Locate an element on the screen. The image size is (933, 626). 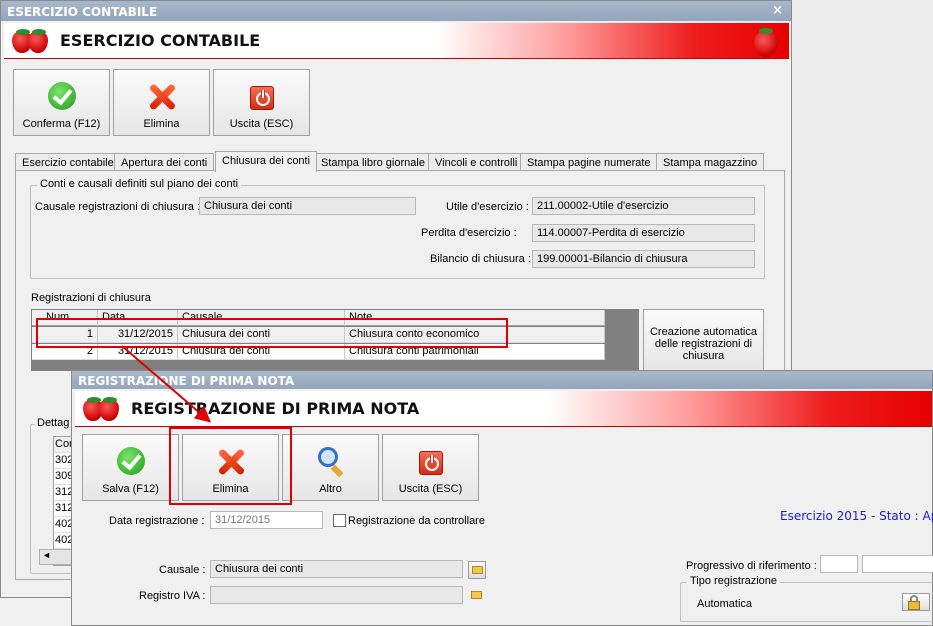
tab-vincoli-e-controlli: Vincoli e controlli is located at coordinates (476, 162).